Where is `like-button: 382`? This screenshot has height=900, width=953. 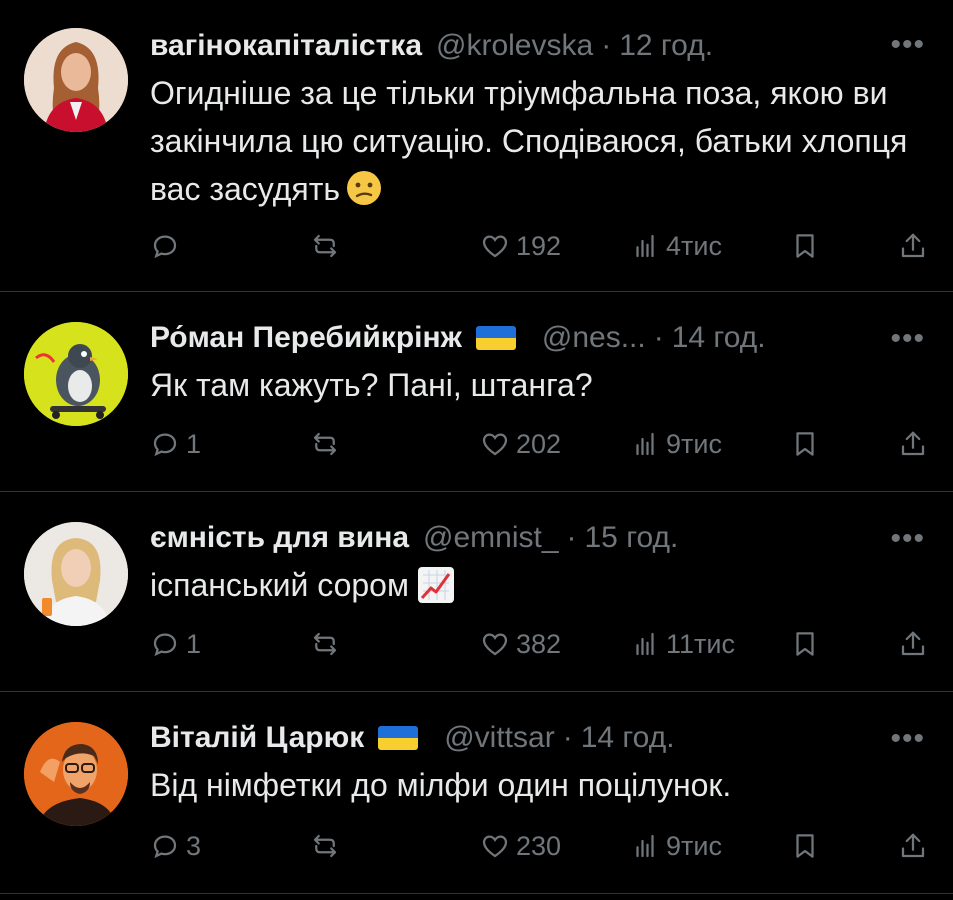 like-button: 382 is located at coordinates (520, 644).